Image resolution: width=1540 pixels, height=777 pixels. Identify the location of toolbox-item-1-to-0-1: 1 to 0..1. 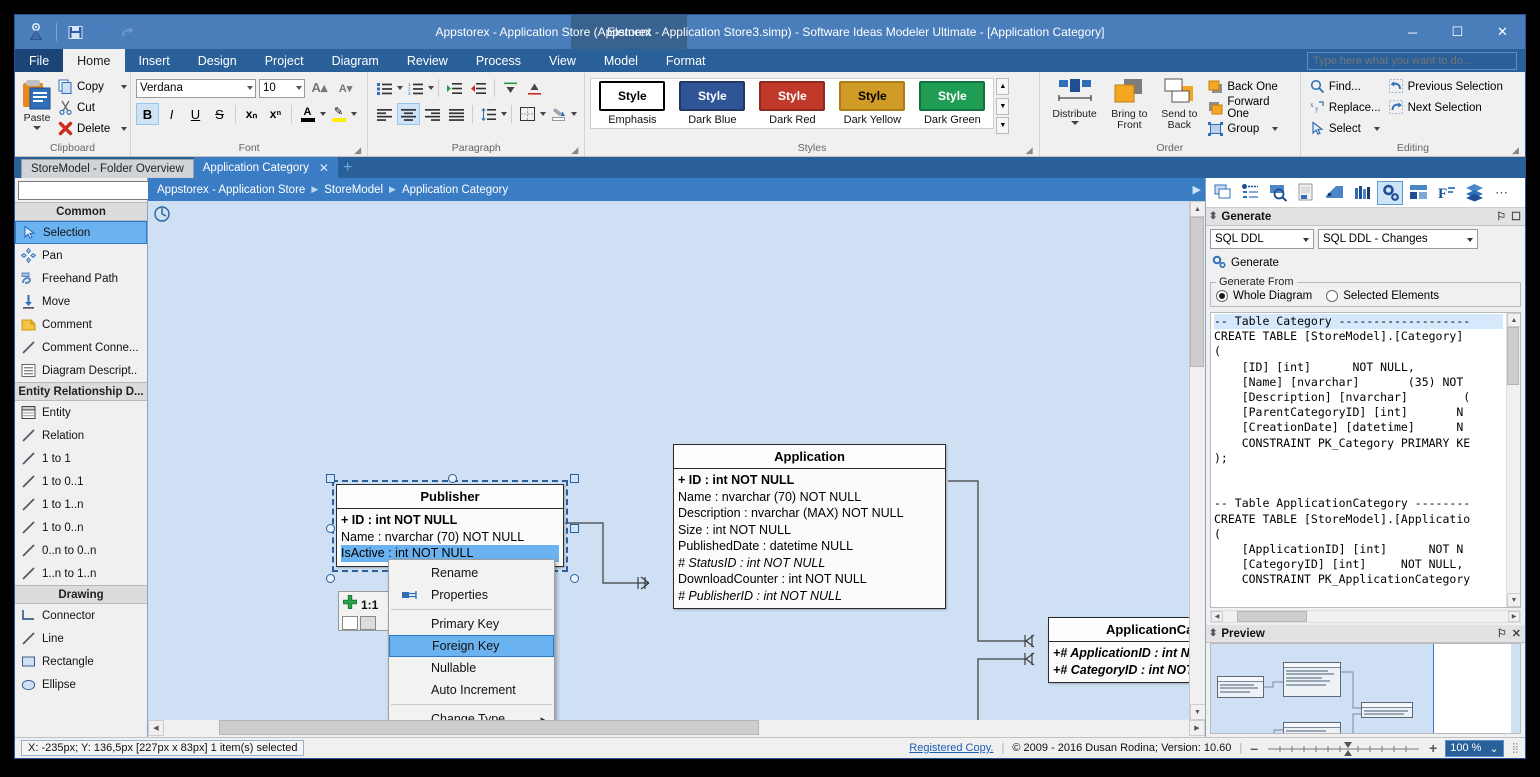
(81, 481).